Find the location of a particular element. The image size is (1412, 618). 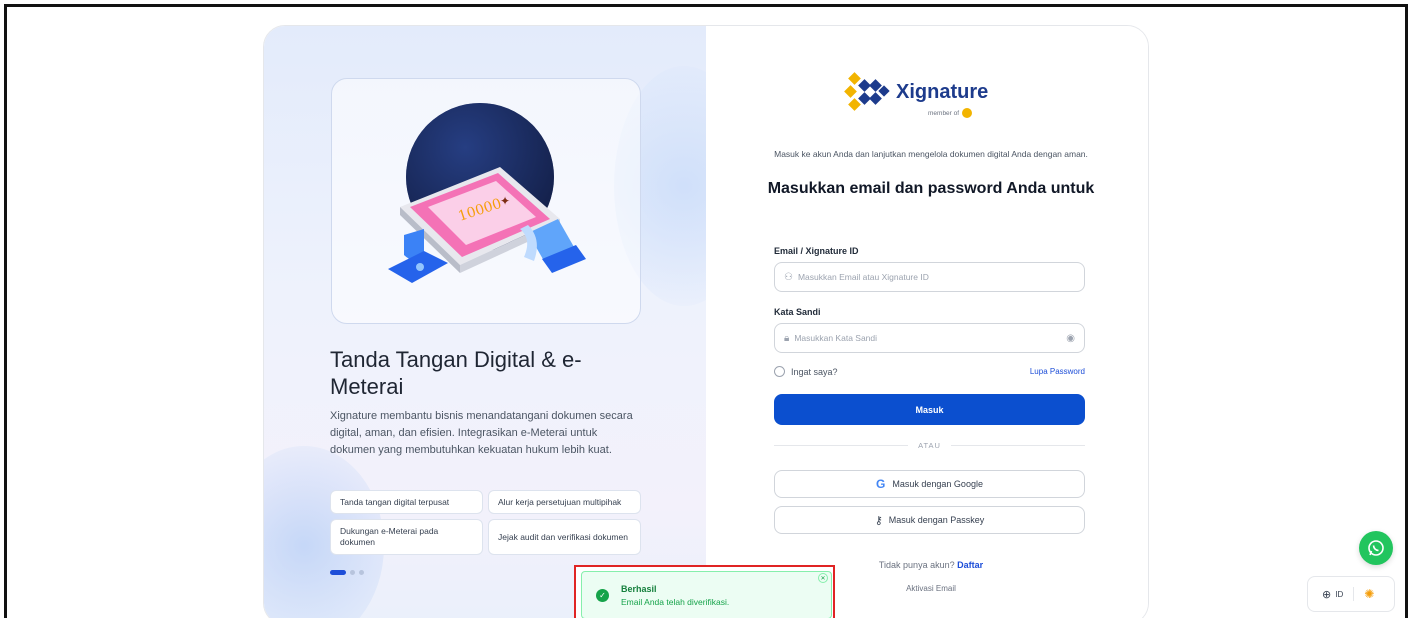

key-icon: ⚷ is located at coordinates (878, 520).